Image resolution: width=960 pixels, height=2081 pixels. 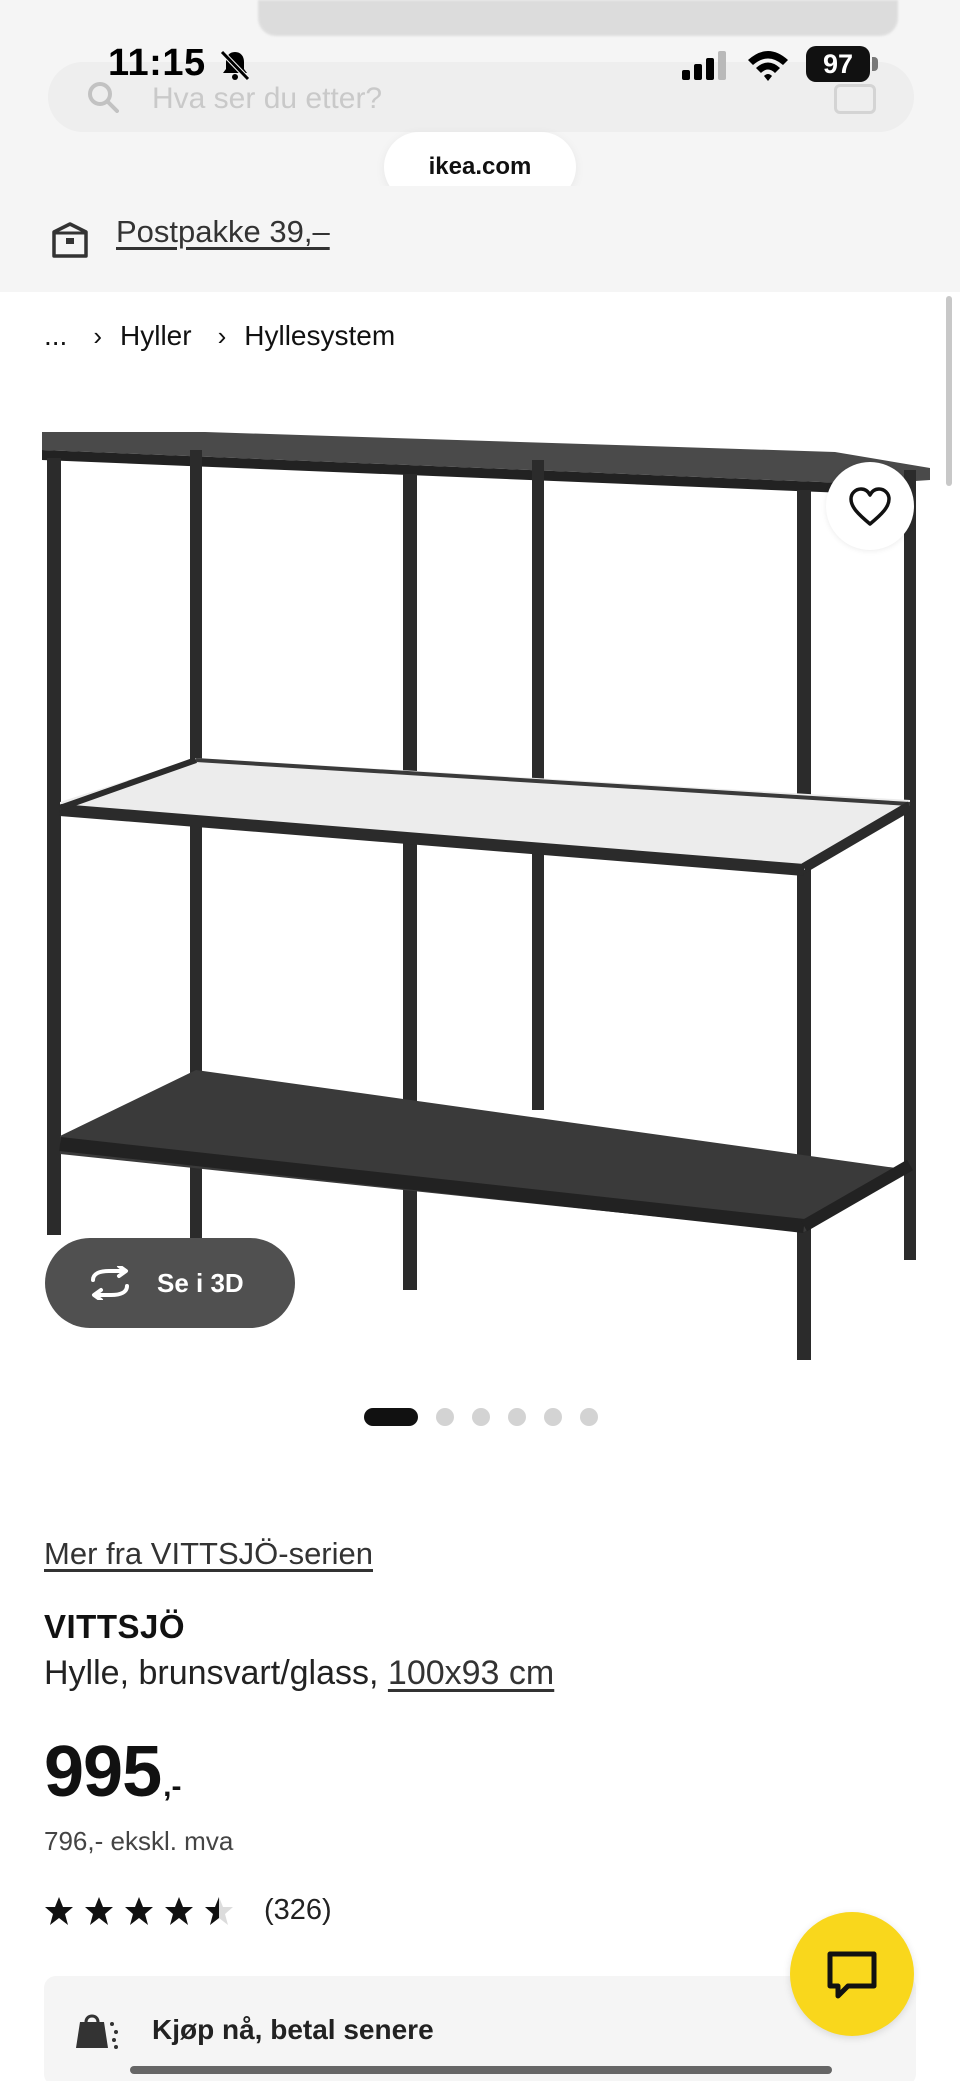 What do you see at coordinates (235, 65) in the screenshot?
I see `bell-muted-icon` at bounding box center [235, 65].